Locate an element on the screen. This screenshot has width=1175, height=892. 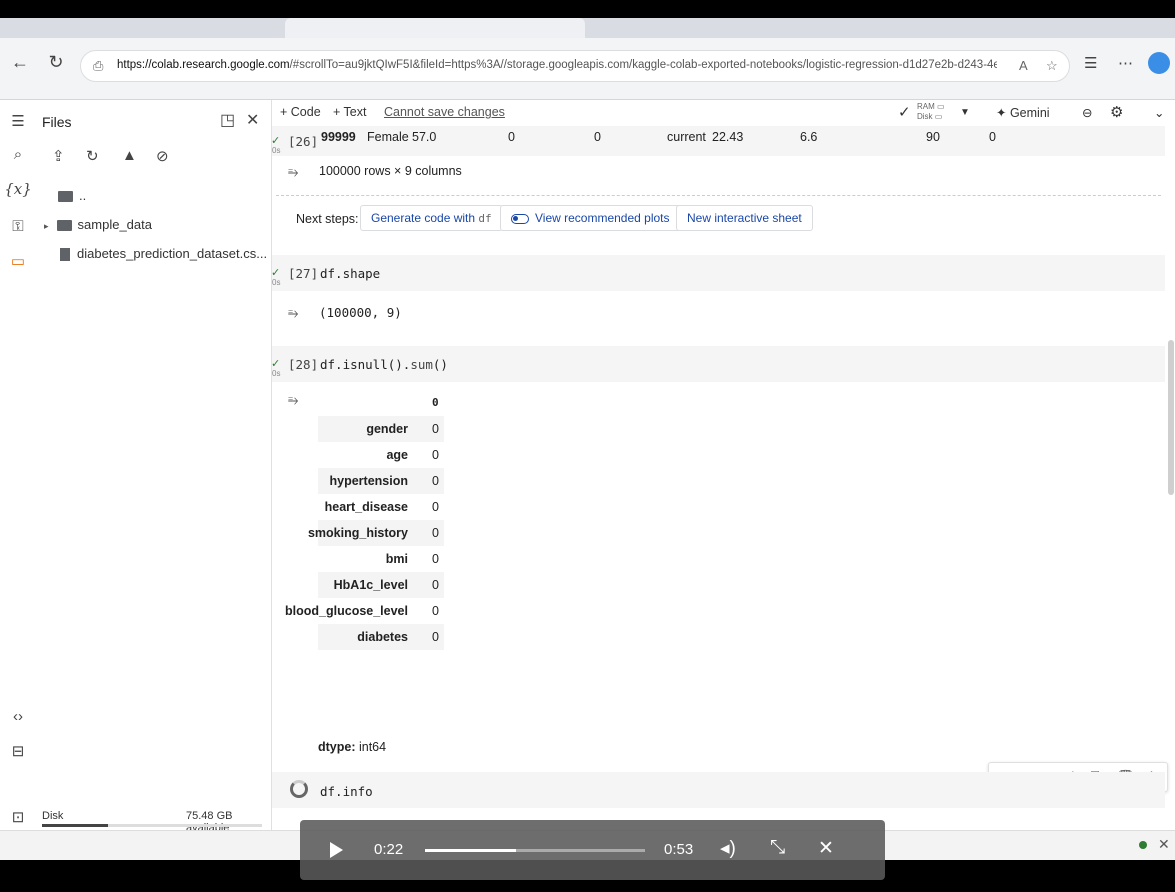
tab-strip is located at coordinates (587, 28).